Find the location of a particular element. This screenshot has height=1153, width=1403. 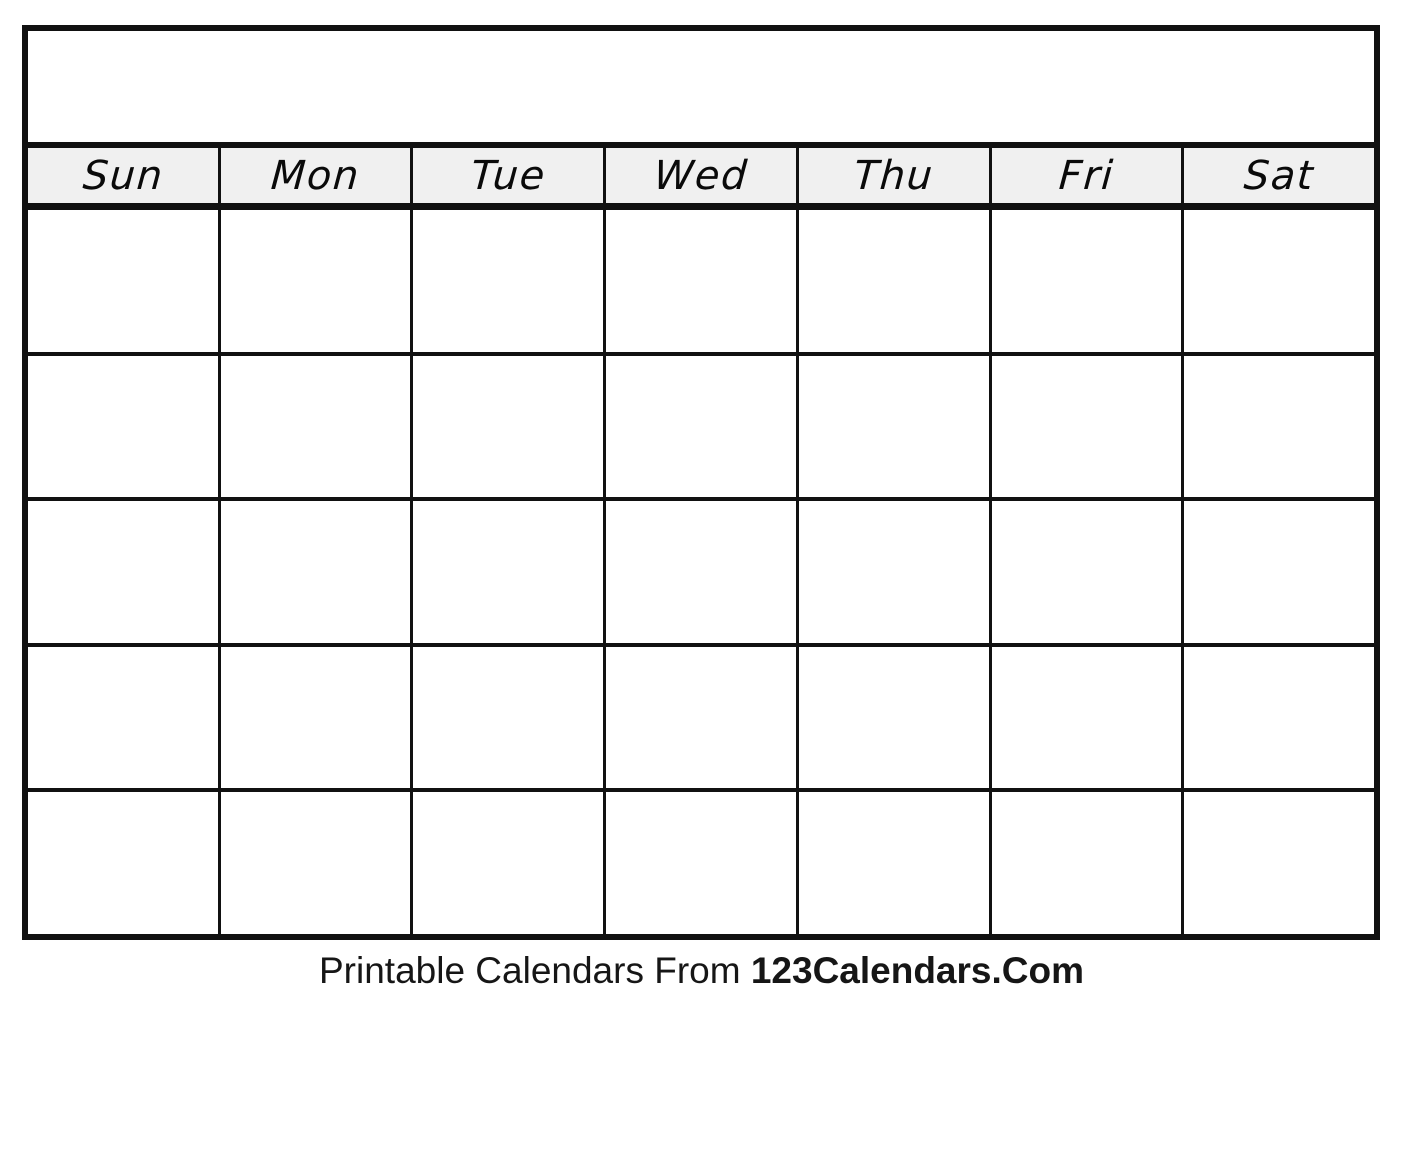

weekday-header-mon: Mon is located at coordinates (317, 175).